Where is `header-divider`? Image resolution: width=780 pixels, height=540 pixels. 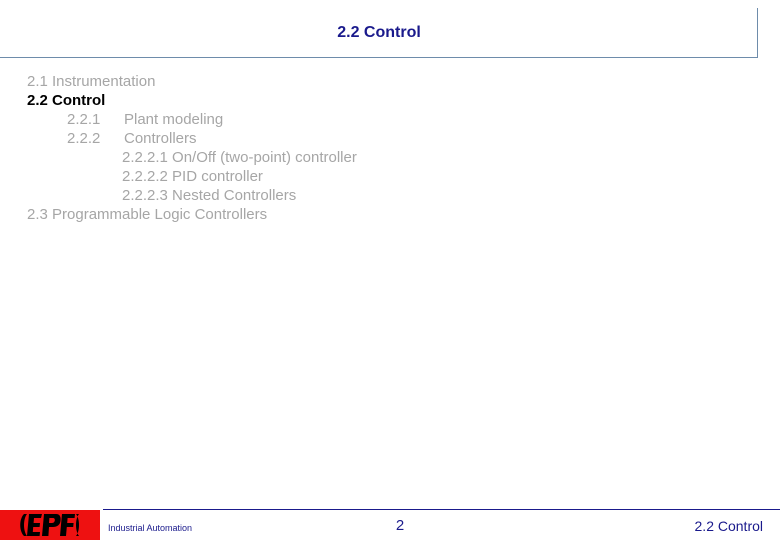
header-divider is located at coordinates (379, 57).